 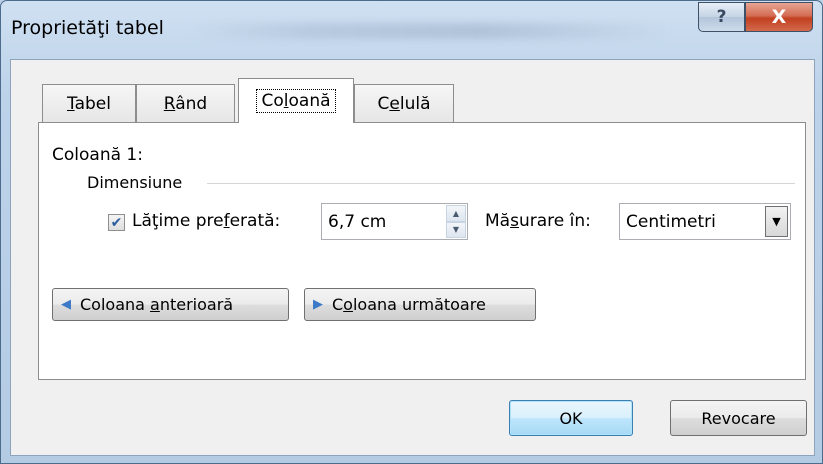 I want to click on group-divider, so click(x=501, y=183).